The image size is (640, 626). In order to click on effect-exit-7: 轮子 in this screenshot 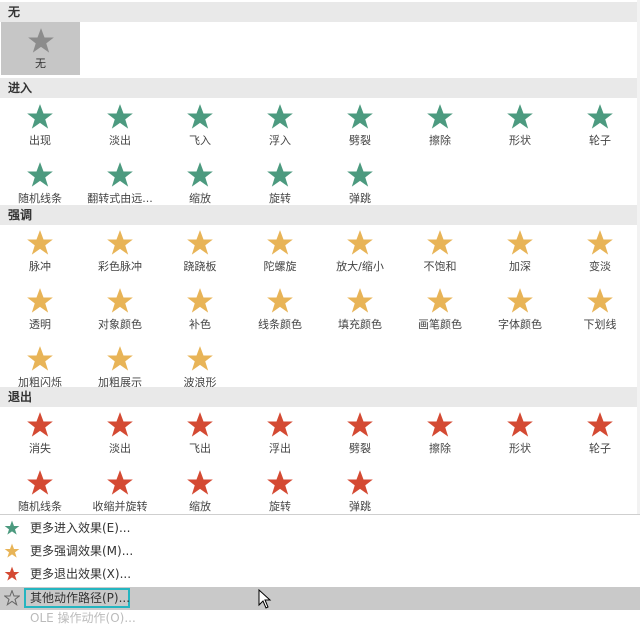, I will do `click(600, 436)`.